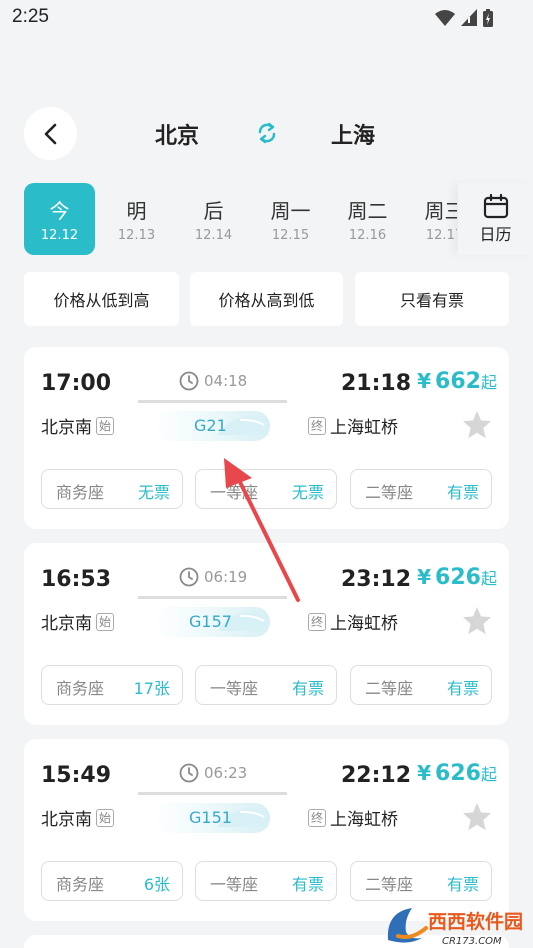  I want to click on date-label: 周三, so click(441, 211).